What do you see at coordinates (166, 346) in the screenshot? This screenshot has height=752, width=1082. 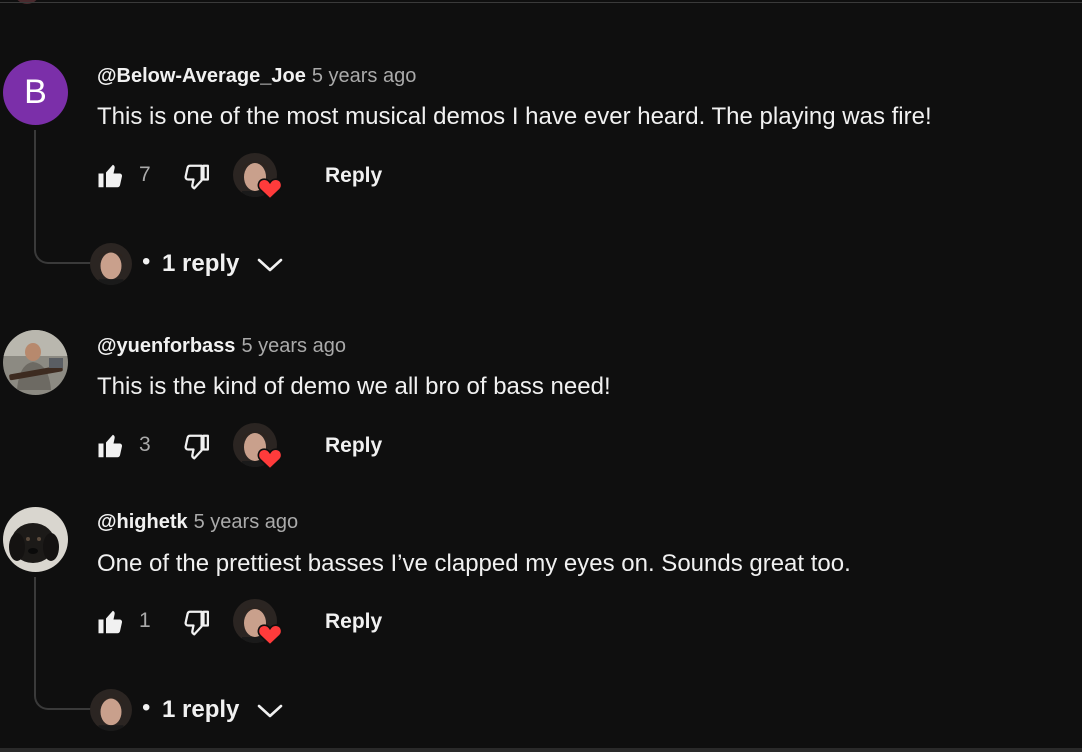 I see `comment-author: @yuenforbass` at bounding box center [166, 346].